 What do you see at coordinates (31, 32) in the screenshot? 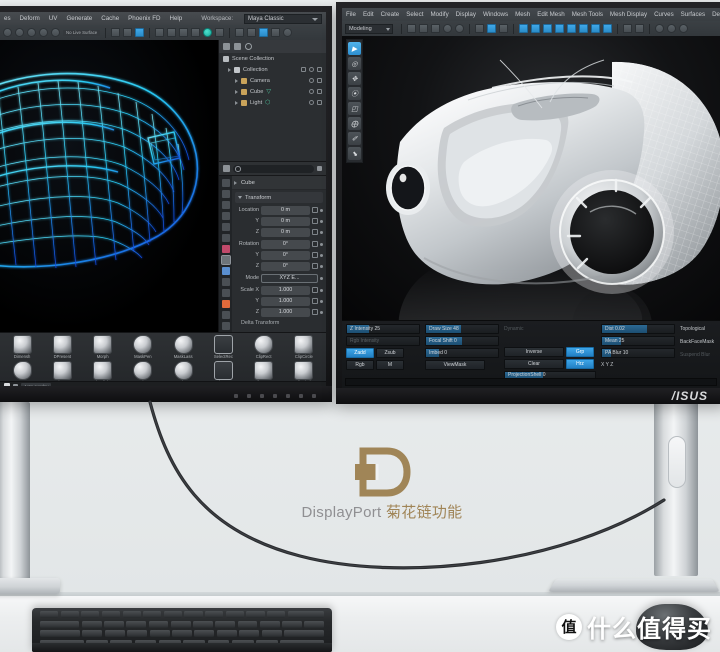
I see `snap-curve-icon` at bounding box center [31, 32].